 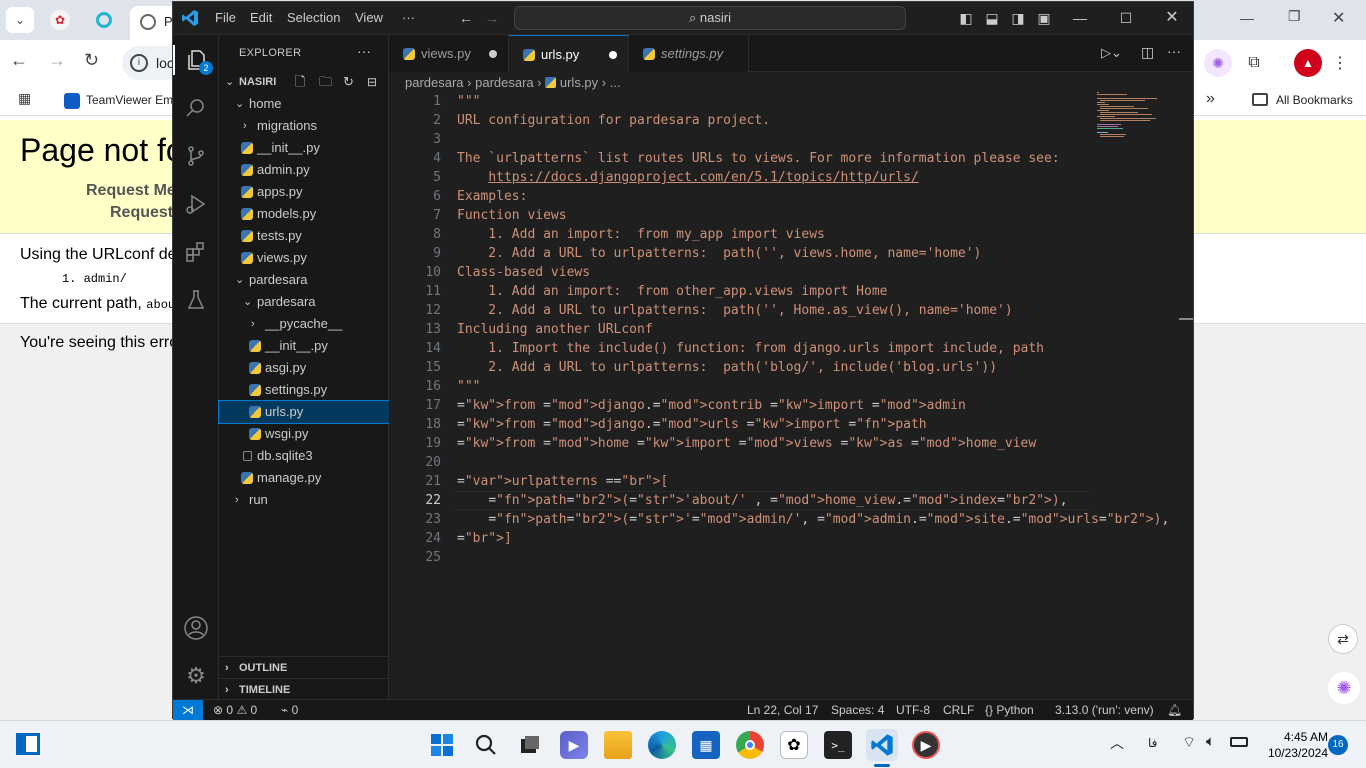 I want to click on tree-item: › migrations, so click(x=304, y=126).